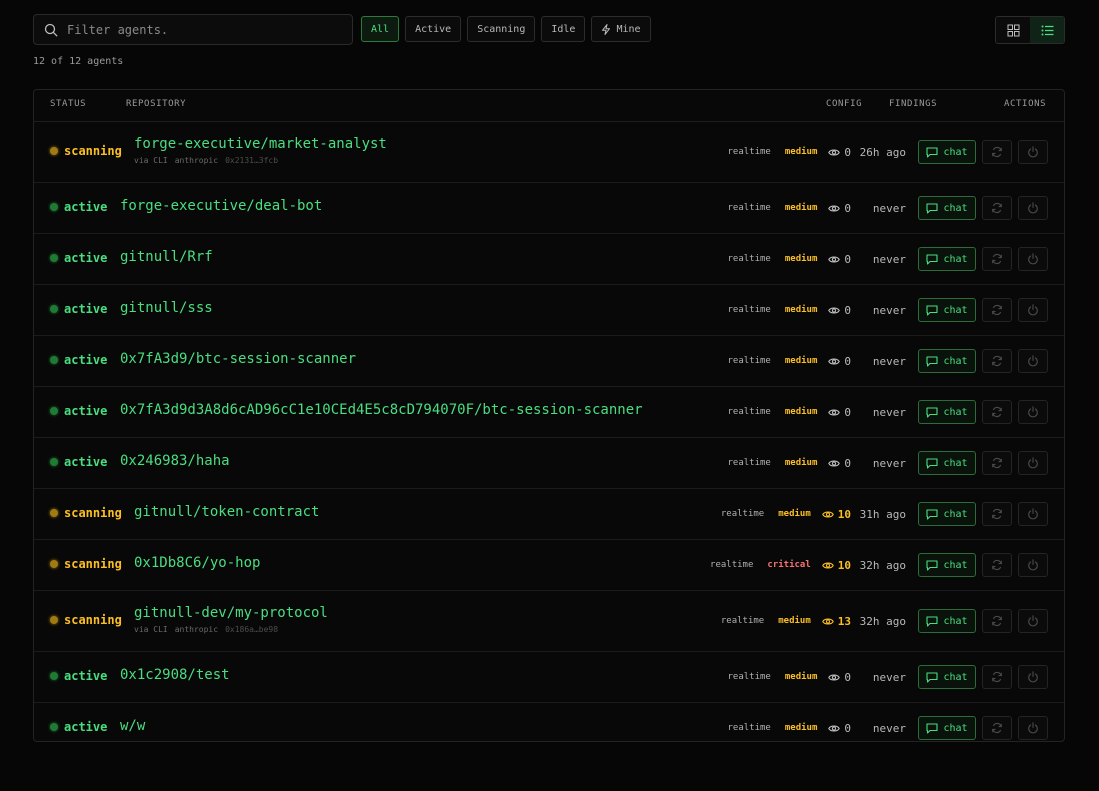 The width and height of the screenshot is (1099, 791). Describe the element at coordinates (166, 257) in the screenshot. I see `repo-link: gitnull/Rrf` at that location.